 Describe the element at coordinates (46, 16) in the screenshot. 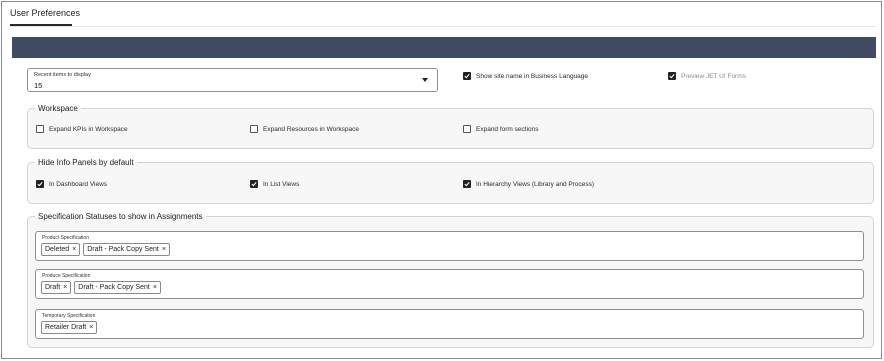

I see `tab-user-preferences: User Preferences` at that location.